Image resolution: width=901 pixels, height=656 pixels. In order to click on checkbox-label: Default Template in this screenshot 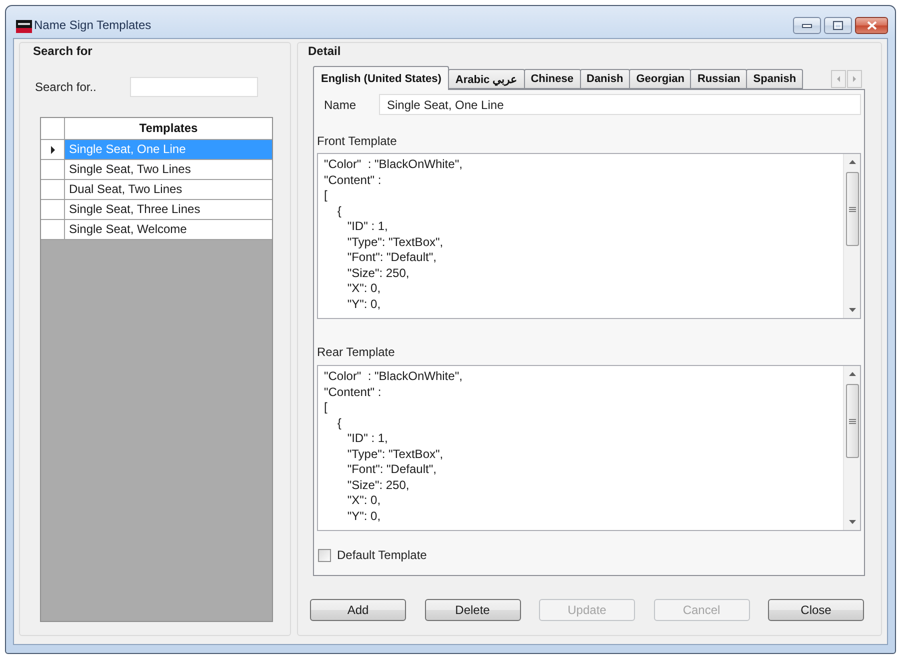, I will do `click(382, 555)`.